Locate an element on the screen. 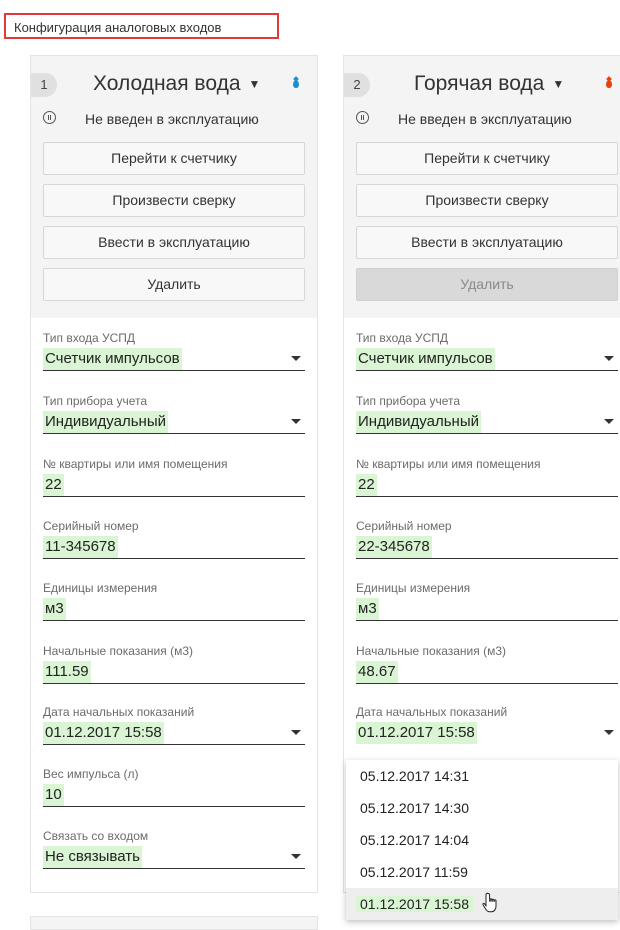  date-option: 05.12.2017 11:59 is located at coordinates (482, 872).